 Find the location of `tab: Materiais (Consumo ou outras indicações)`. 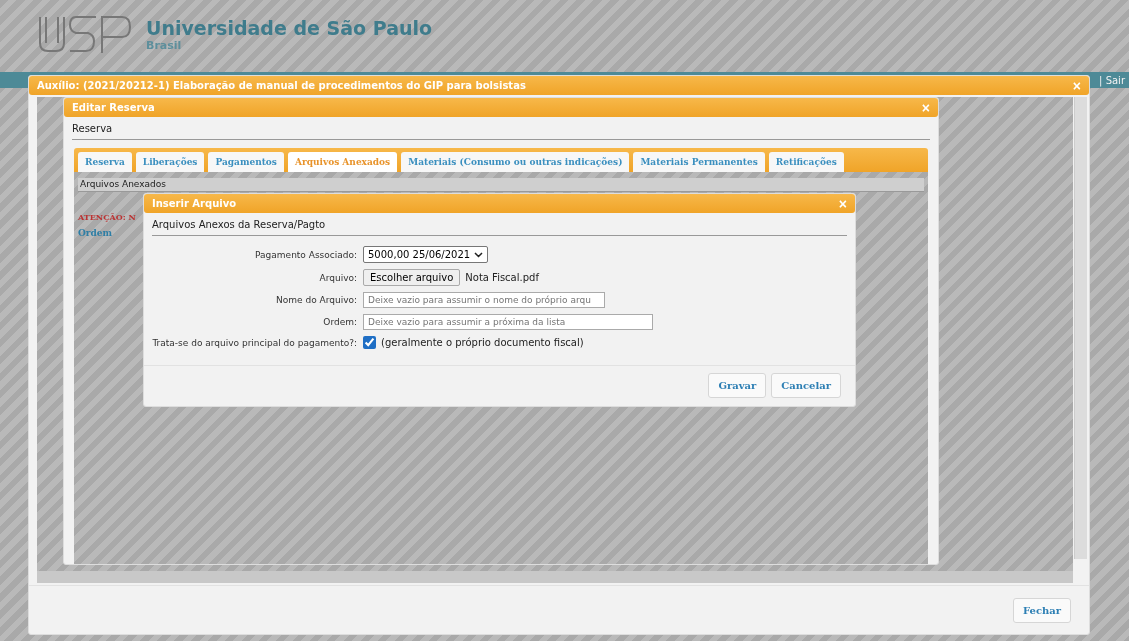

tab: Materiais (Consumo ou outras indicações) is located at coordinates (515, 162).